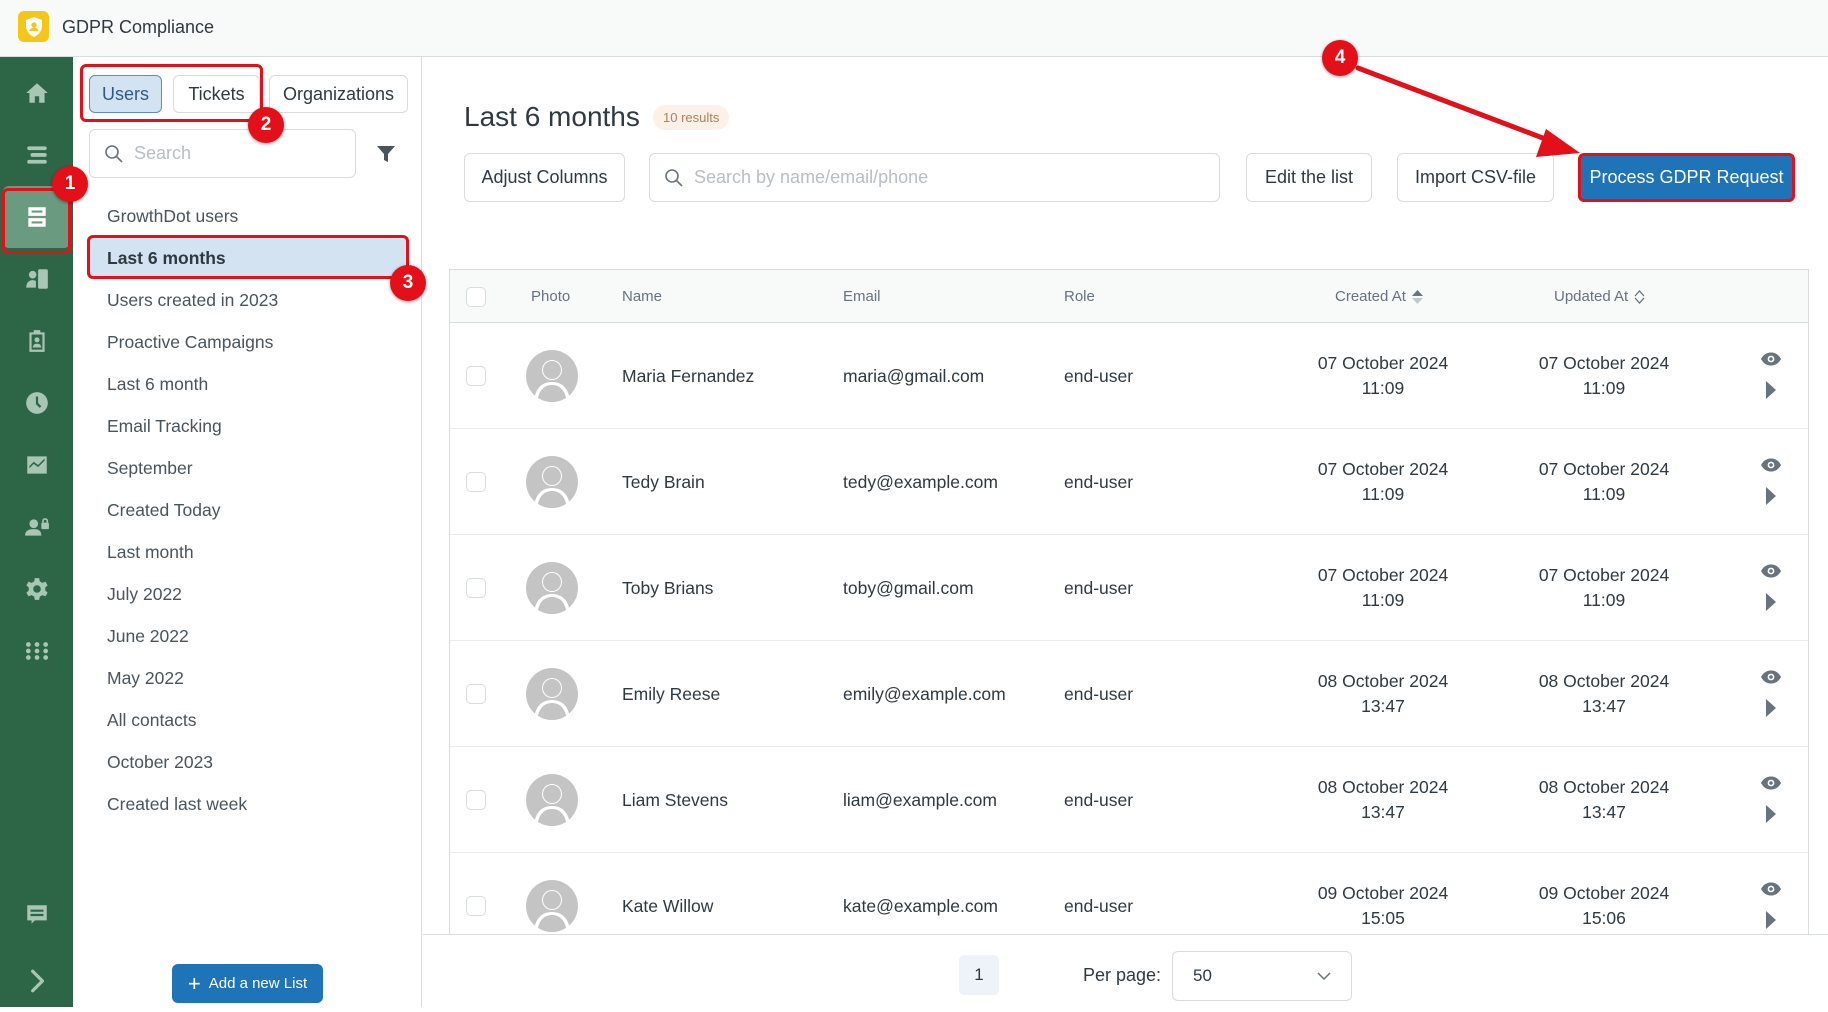 The image size is (1828, 1012). I want to click on list-item-may-2022: May 2022, so click(248, 678).